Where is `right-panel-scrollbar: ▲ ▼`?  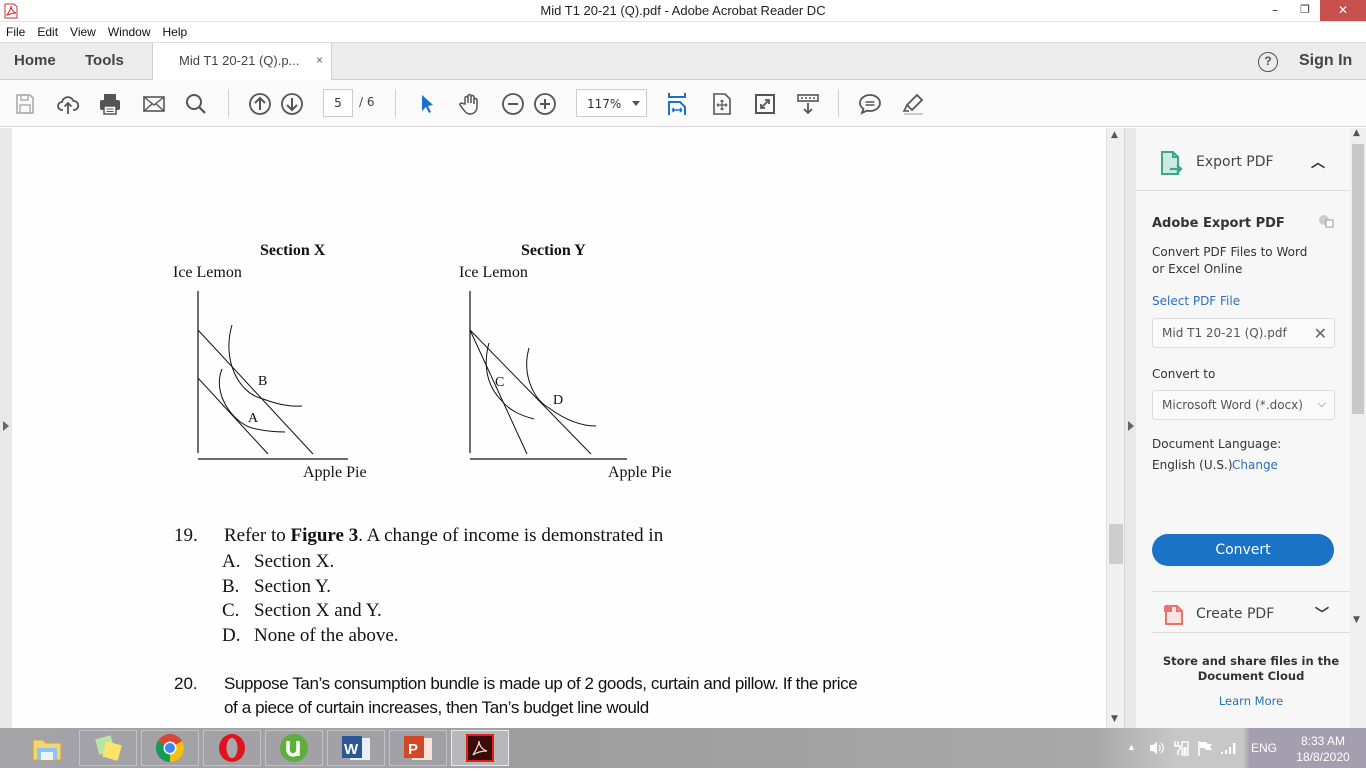 right-panel-scrollbar: ▲ ▼ is located at coordinates (1358, 428).